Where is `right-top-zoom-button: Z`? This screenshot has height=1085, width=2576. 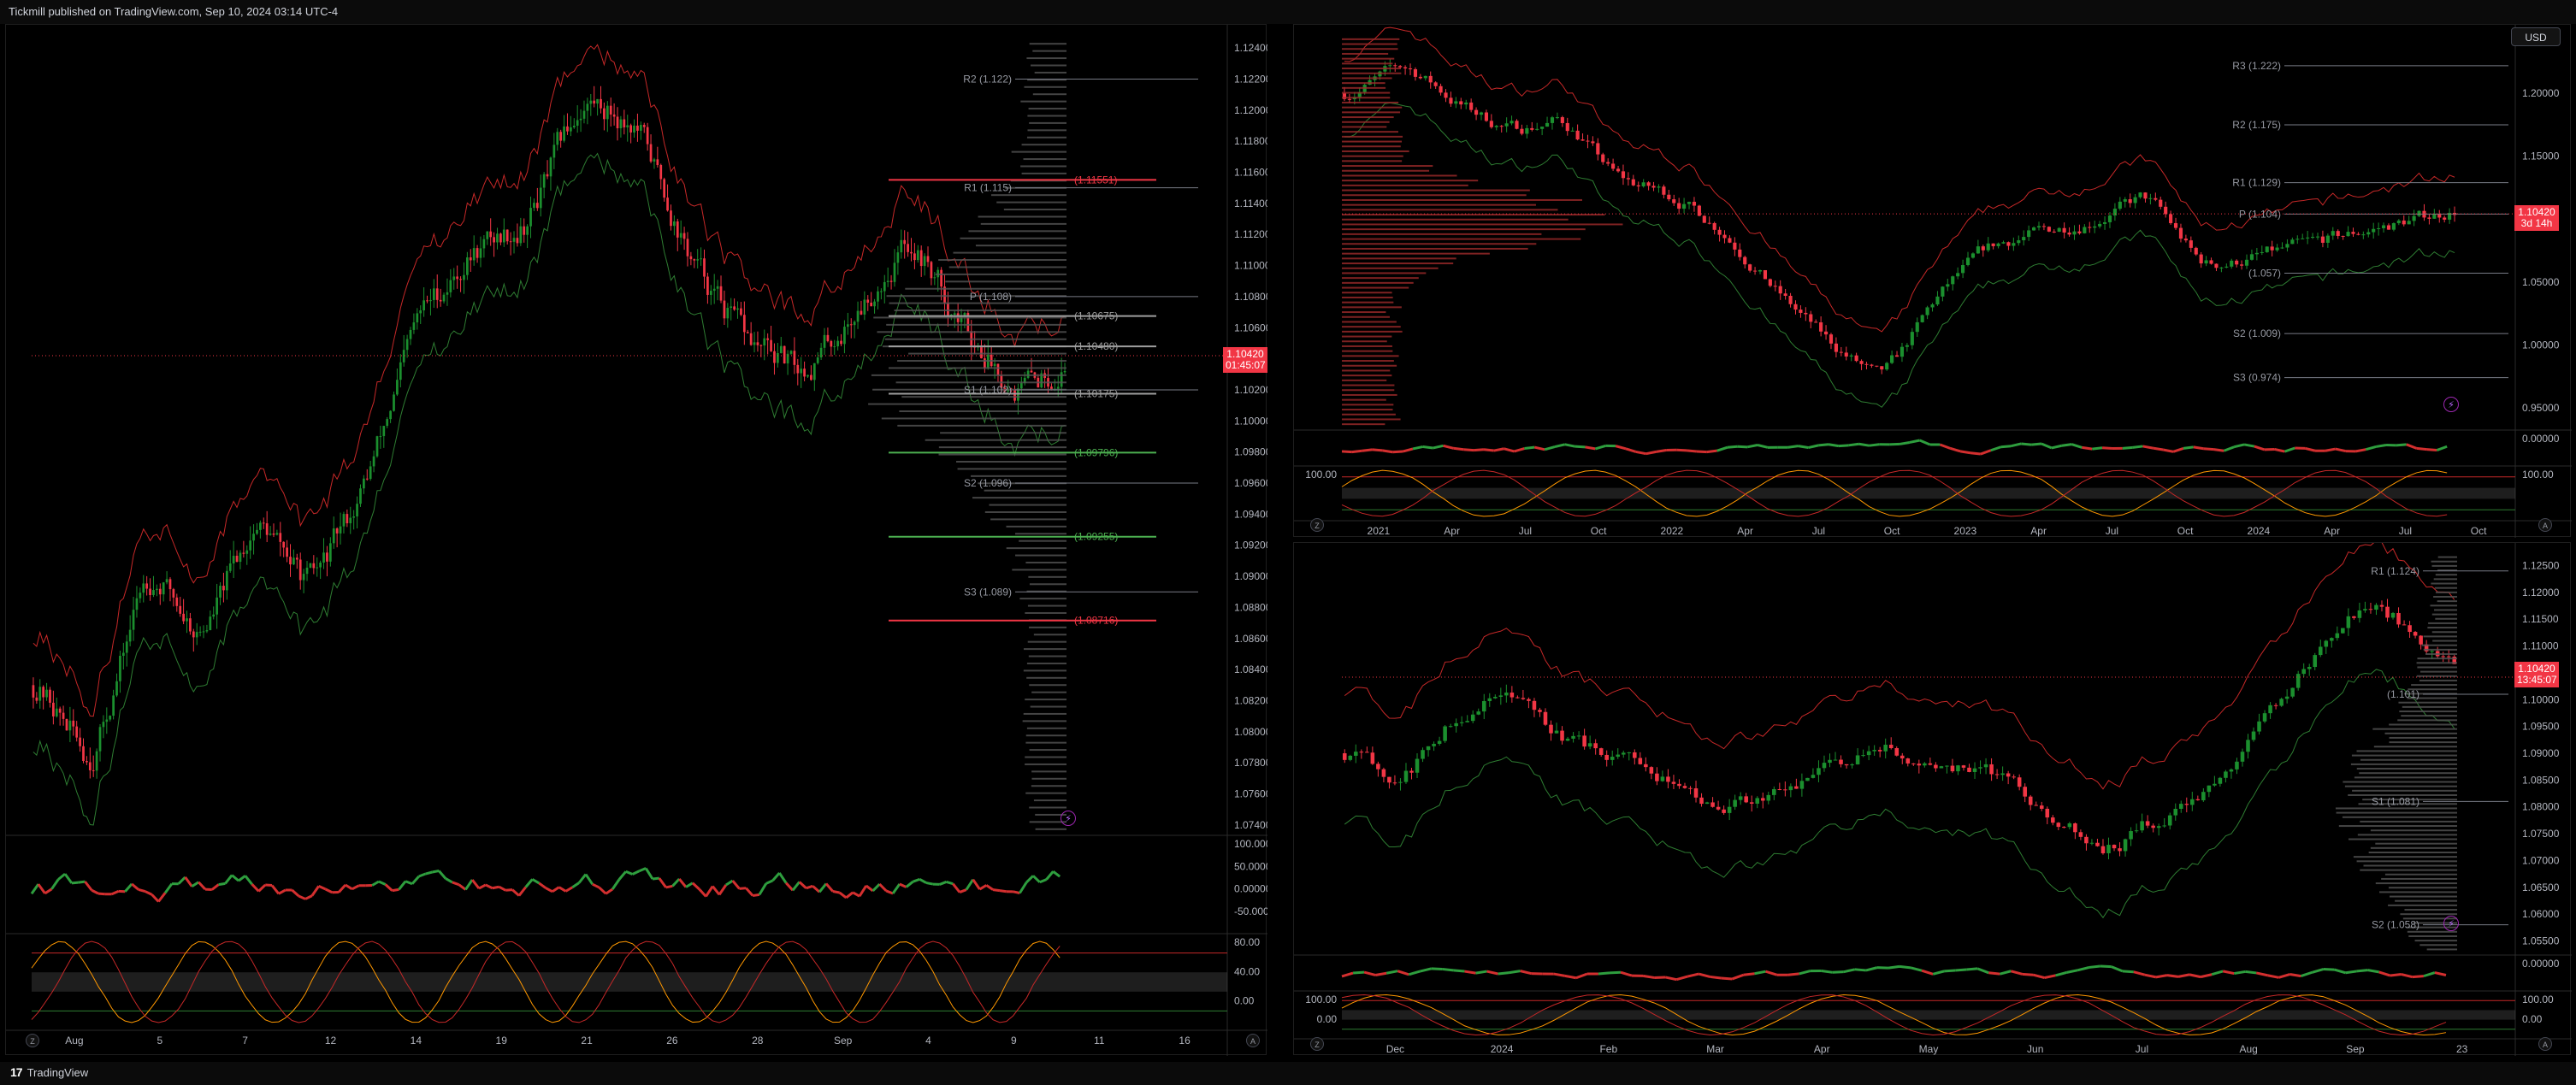
right-top-zoom-button: Z is located at coordinates (1317, 525).